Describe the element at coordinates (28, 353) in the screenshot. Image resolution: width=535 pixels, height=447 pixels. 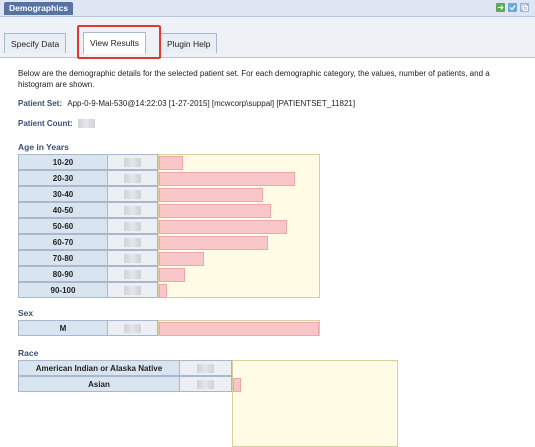
I see `race-section-title: Race` at that location.